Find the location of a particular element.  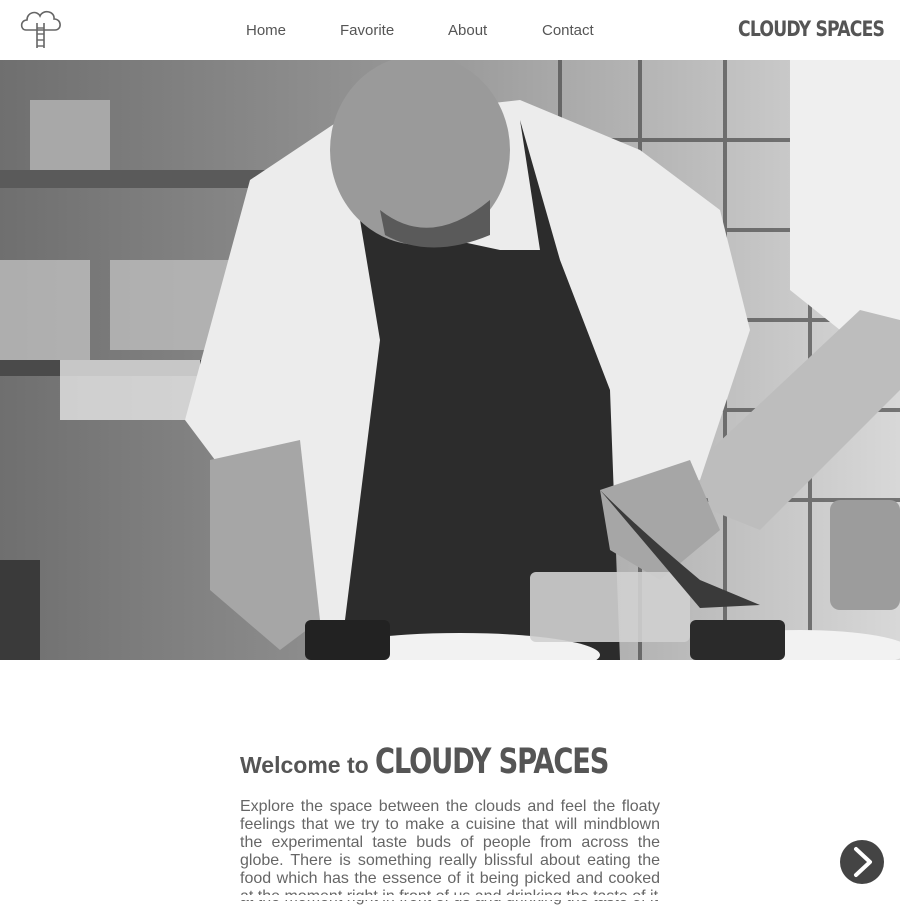

brand-logo-text: CLOUDY SPACES is located at coordinates (811, 29).